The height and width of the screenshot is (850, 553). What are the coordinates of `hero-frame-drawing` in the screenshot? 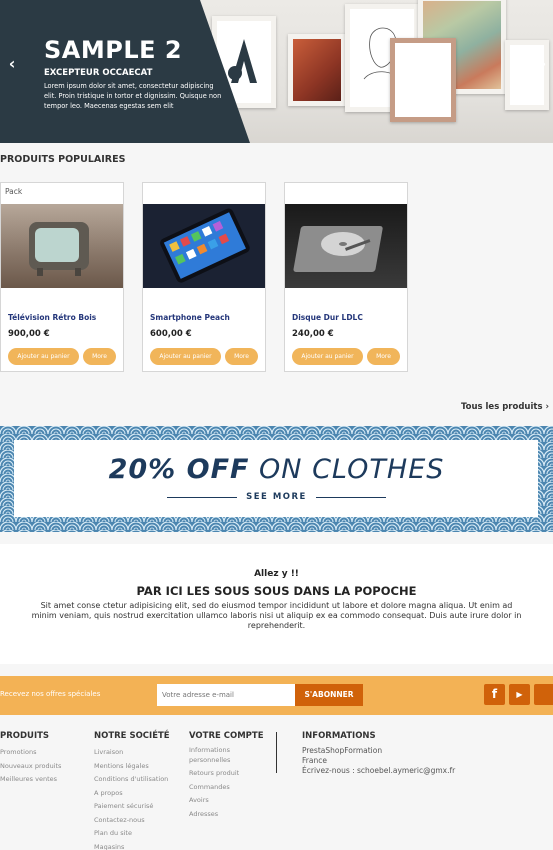 It's located at (423, 80).